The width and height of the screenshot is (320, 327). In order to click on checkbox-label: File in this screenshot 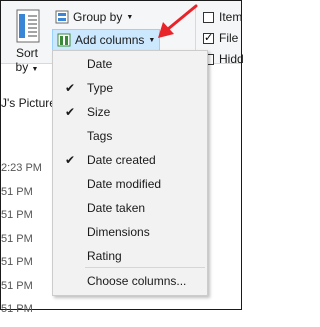, I will do `click(229, 38)`.